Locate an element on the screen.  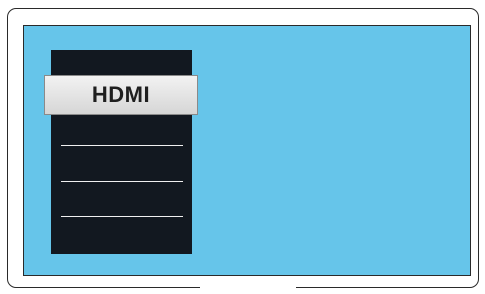
tv-stand-gap is located at coordinates (248, 289).